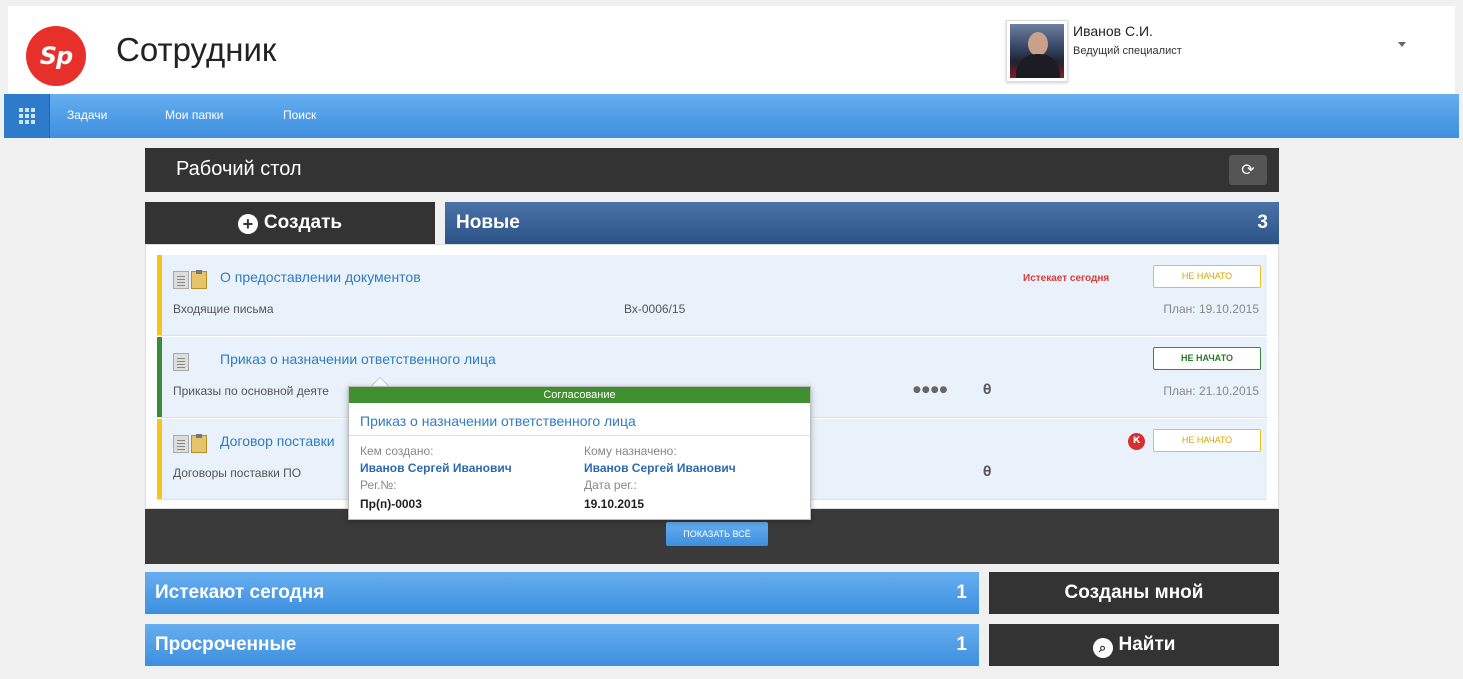 The width and height of the screenshot is (1463, 679). I want to click on task-category: Приказы по основной деяте, so click(251, 391).